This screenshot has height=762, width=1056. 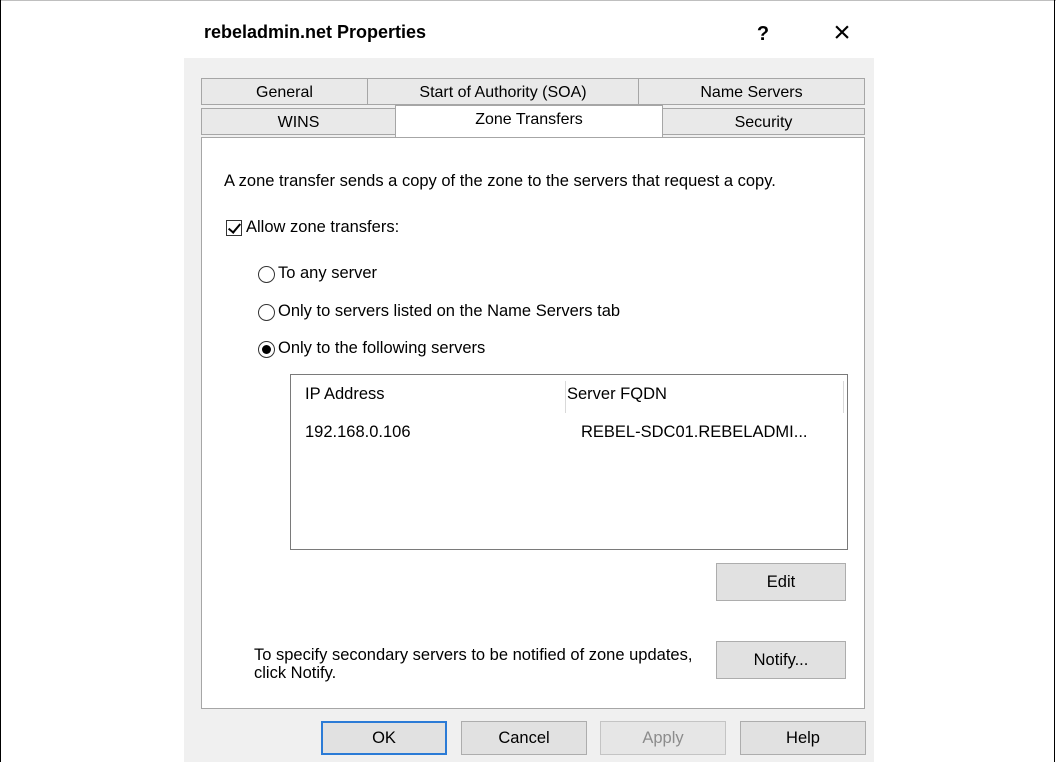 I want to click on dialog-title: rebeladmin.net Properties, so click(x=315, y=32).